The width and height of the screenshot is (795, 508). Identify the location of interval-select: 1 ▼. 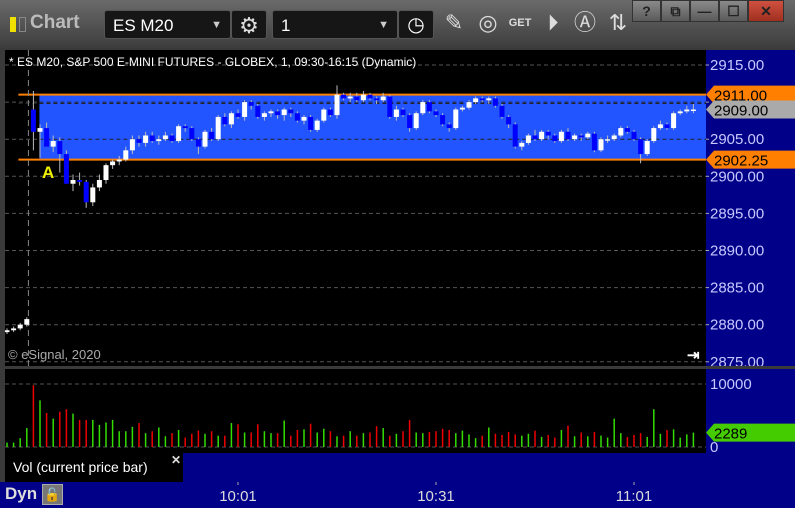
(335, 24).